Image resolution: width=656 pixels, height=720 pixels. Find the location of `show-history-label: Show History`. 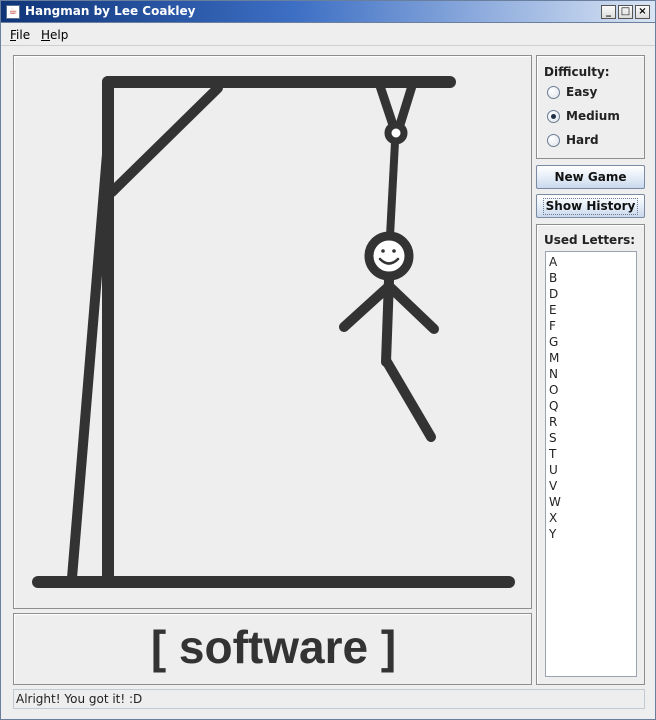

show-history-label: Show History is located at coordinates (590, 206).